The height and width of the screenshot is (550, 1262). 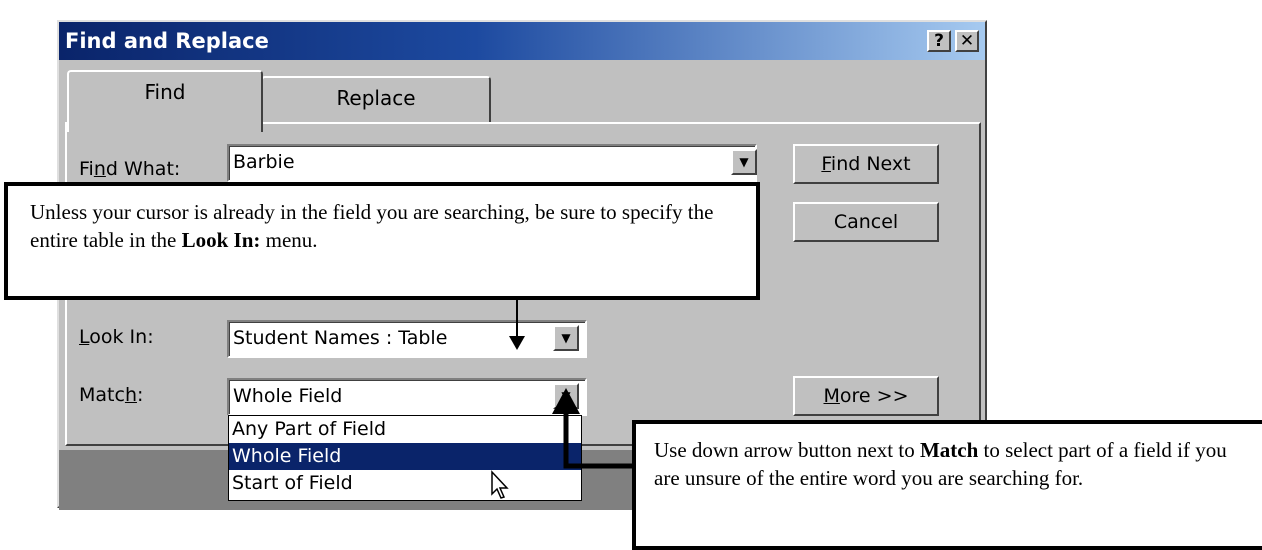 I want to click on match-arrow-line, so click(x=597, y=440).